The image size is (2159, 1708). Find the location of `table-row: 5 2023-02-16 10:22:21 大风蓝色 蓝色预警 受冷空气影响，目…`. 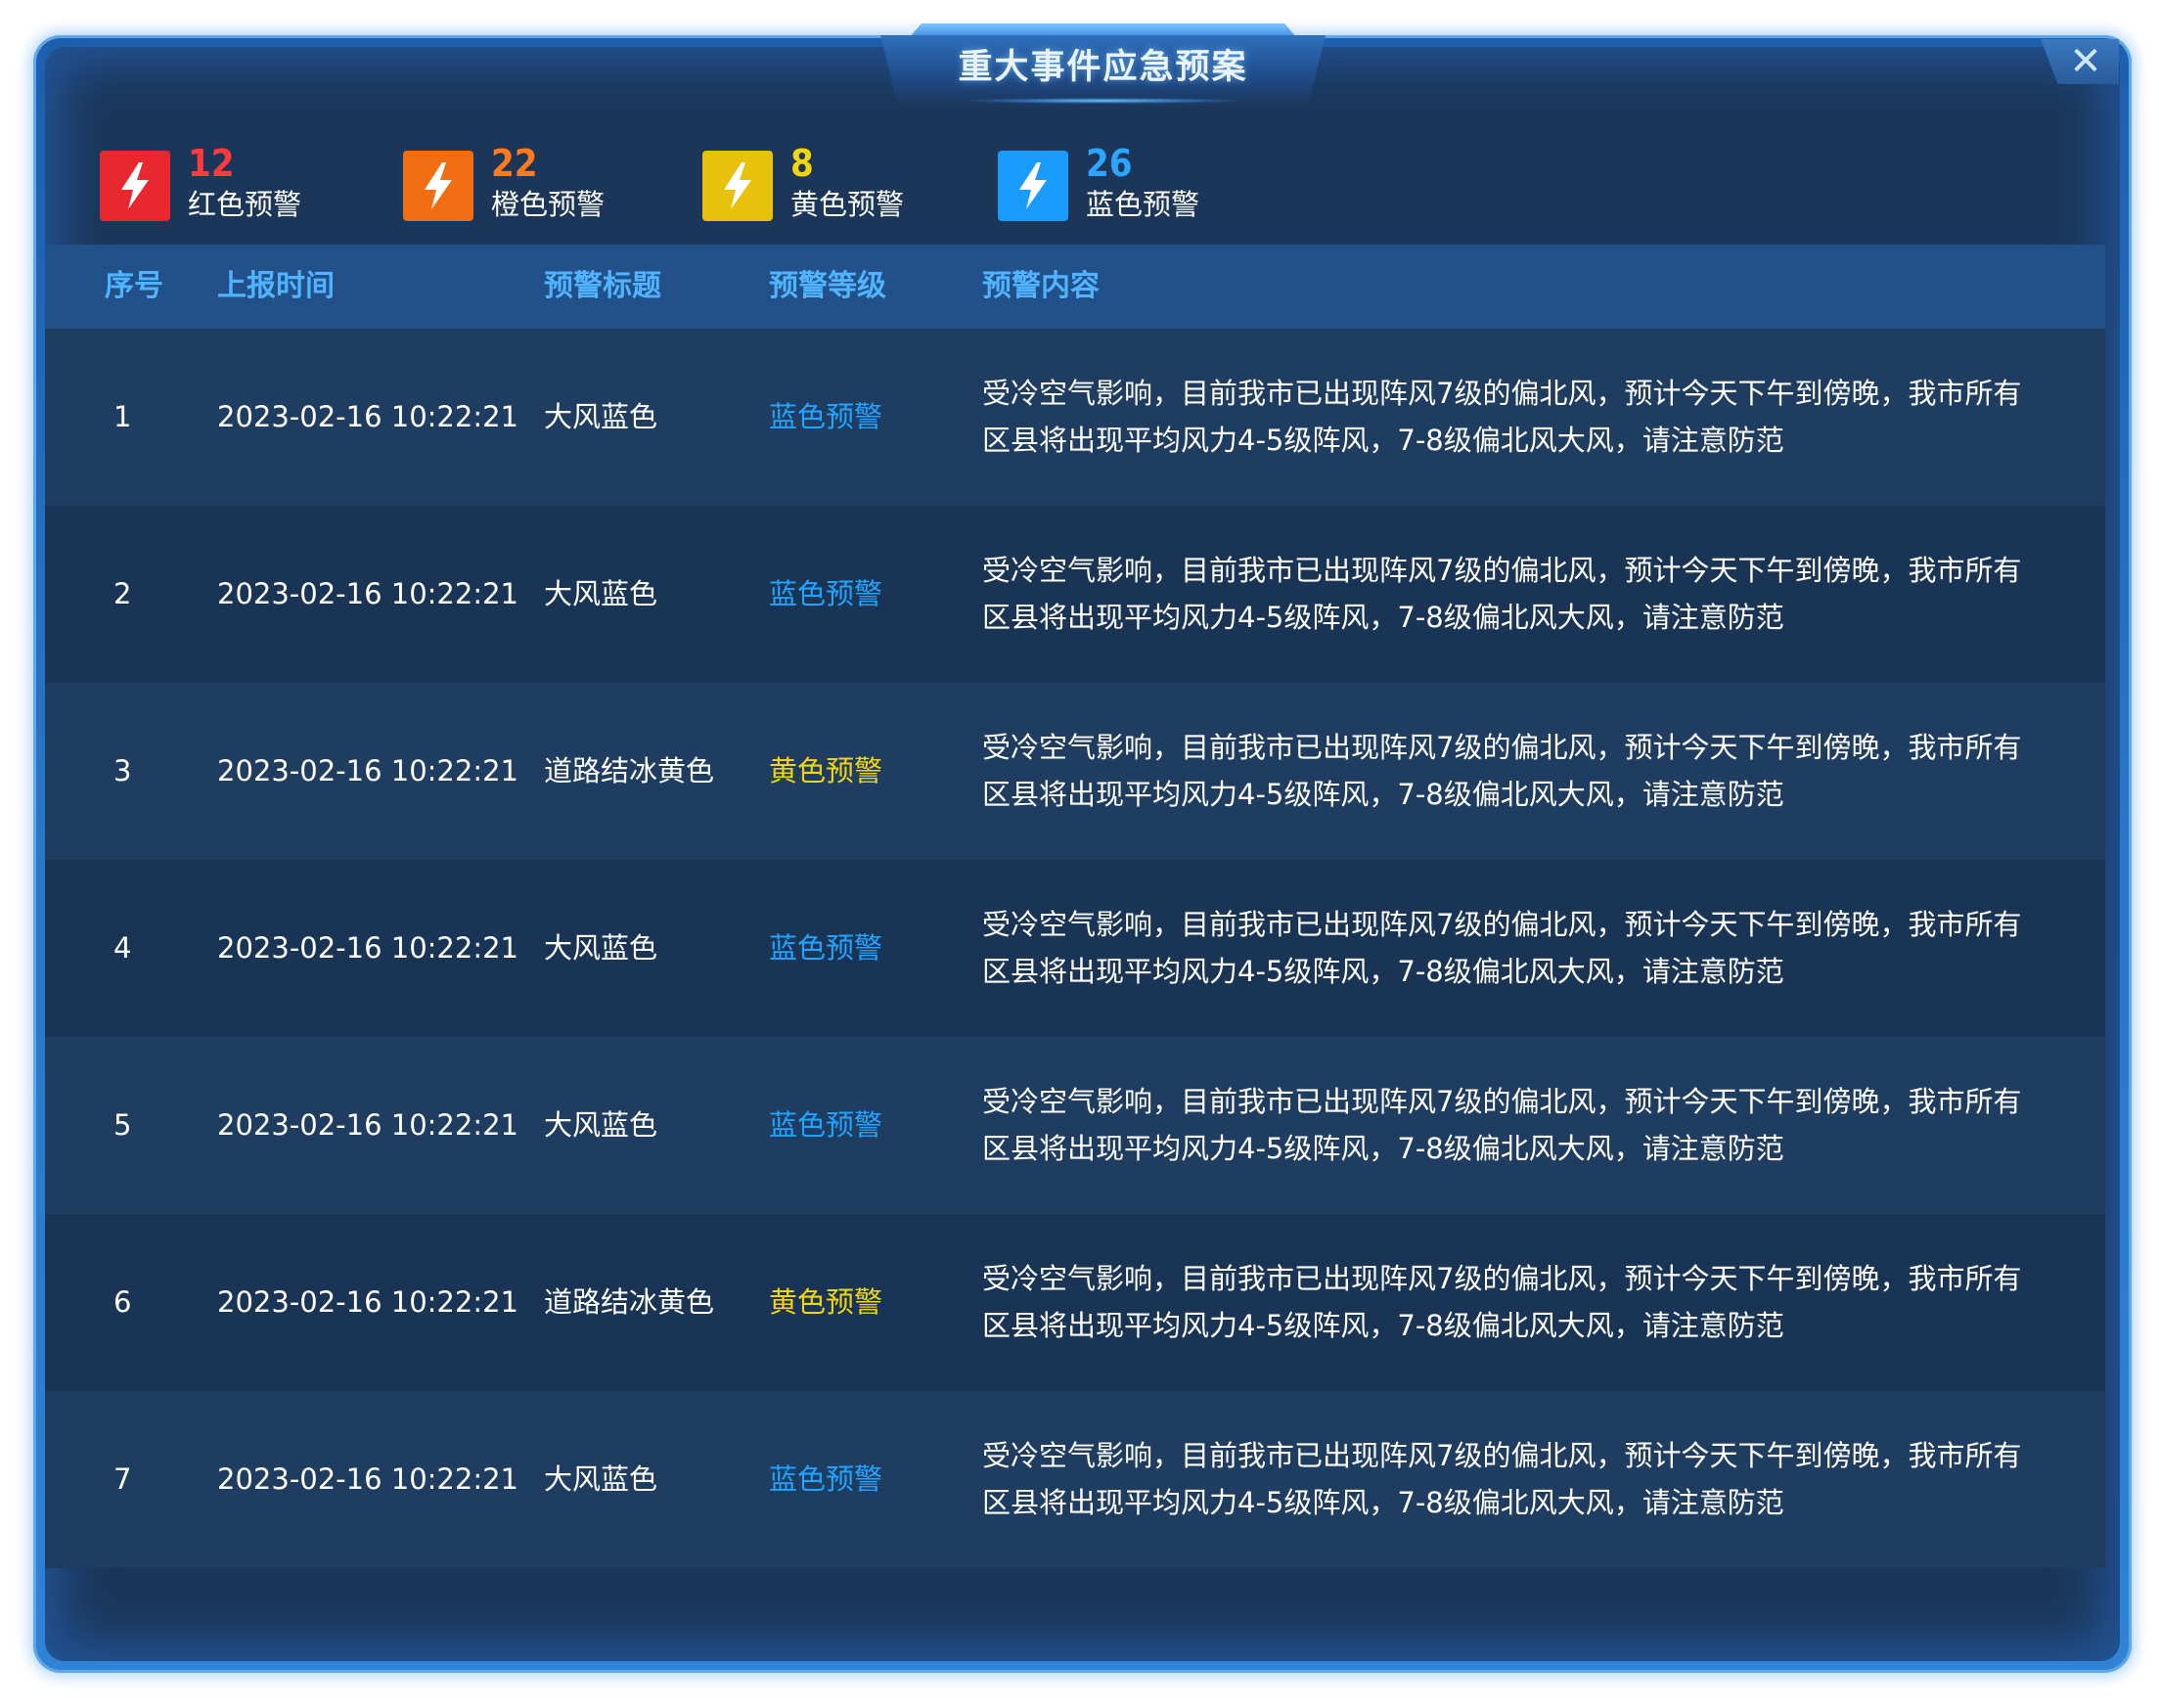

table-row: 5 2023-02-16 10:22:21 大风蓝色 蓝色预警 受冷空气影响，目… is located at coordinates (1075, 1125).